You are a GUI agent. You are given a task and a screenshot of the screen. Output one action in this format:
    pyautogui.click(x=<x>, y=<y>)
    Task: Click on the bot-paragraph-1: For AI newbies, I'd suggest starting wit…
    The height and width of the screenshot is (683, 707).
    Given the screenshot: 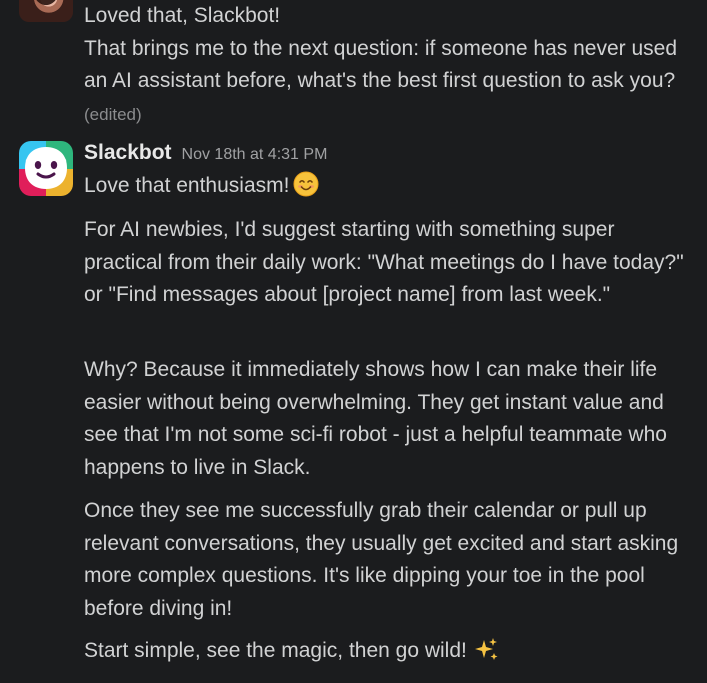 What is the action you would take?
    pyautogui.click(x=384, y=262)
    